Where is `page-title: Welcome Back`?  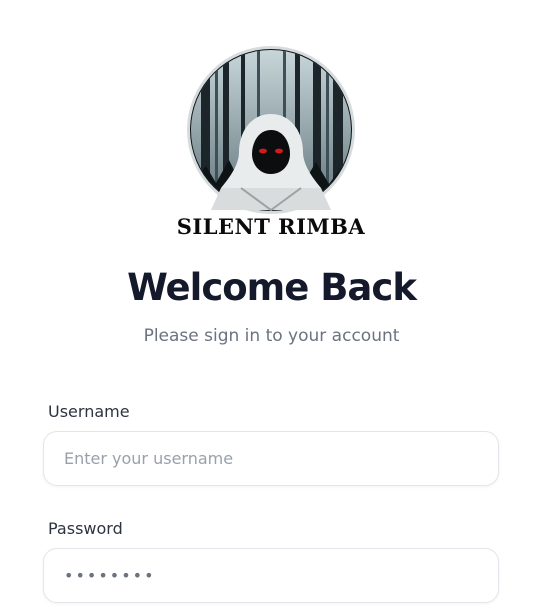 page-title: Welcome Back is located at coordinates (272, 287).